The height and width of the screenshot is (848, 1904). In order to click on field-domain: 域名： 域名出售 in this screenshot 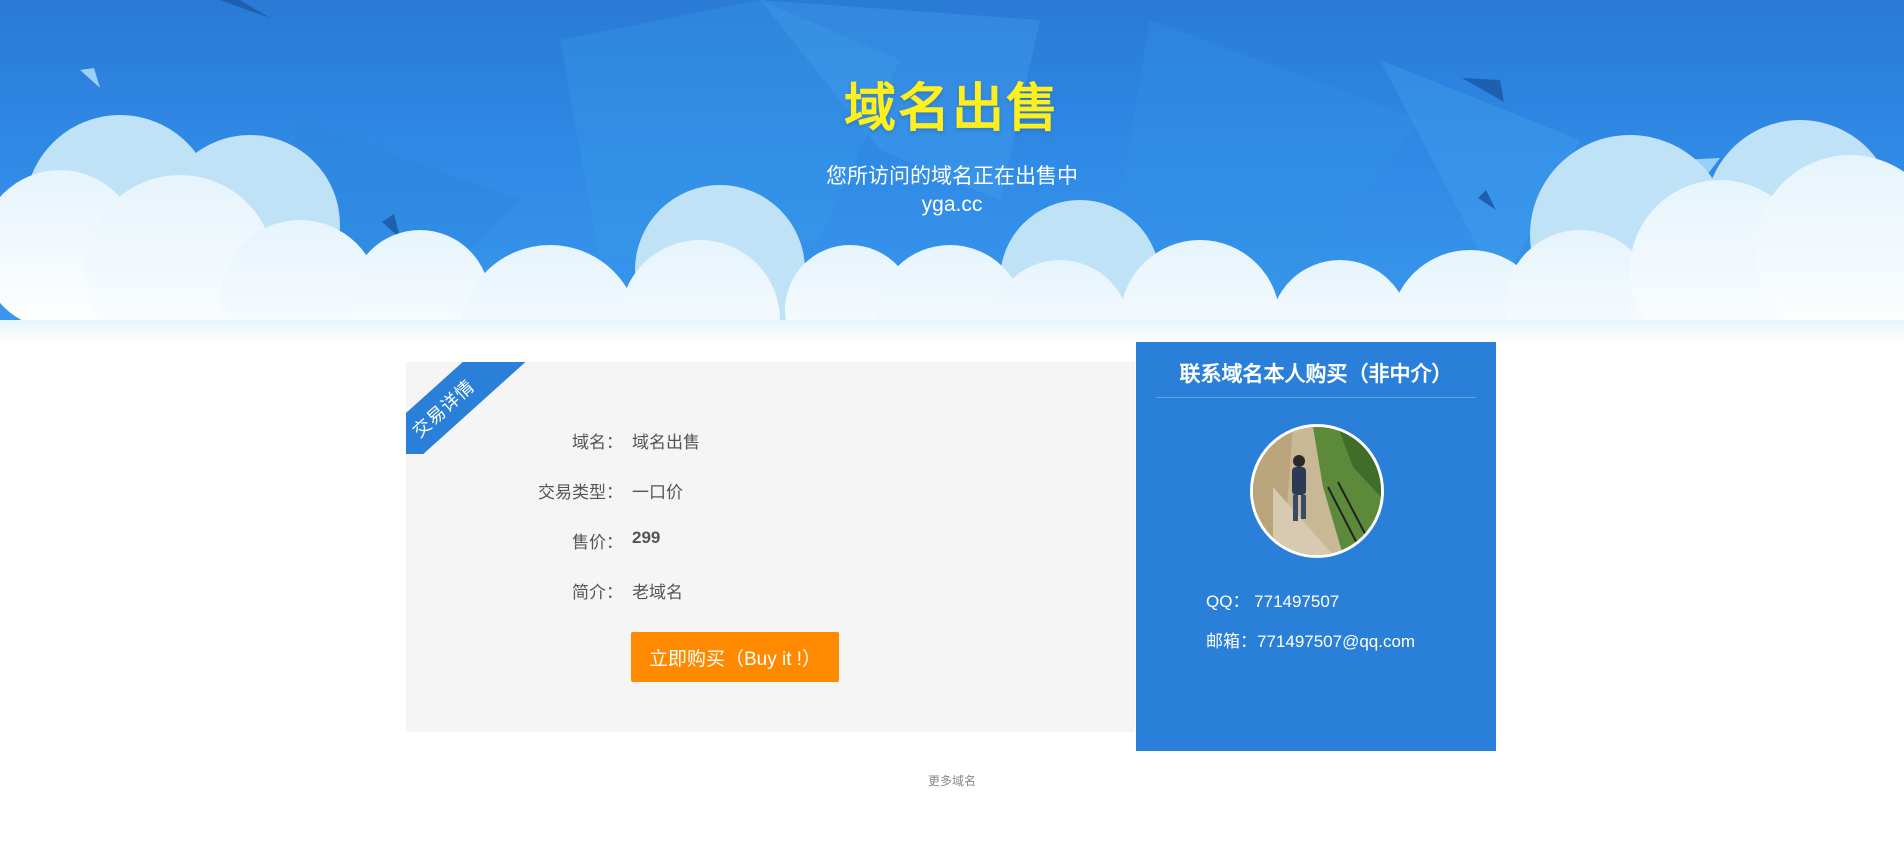, I will do `click(770, 440)`.